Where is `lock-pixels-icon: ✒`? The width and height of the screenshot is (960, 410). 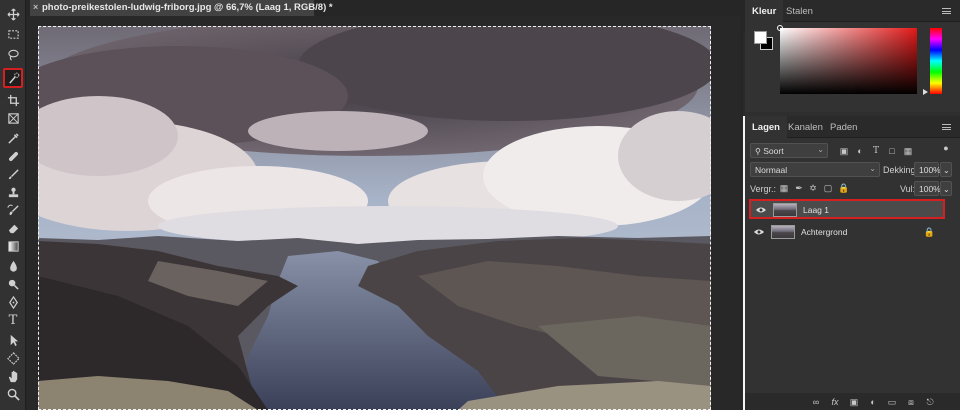 lock-pixels-icon: ✒ is located at coordinates (799, 188).